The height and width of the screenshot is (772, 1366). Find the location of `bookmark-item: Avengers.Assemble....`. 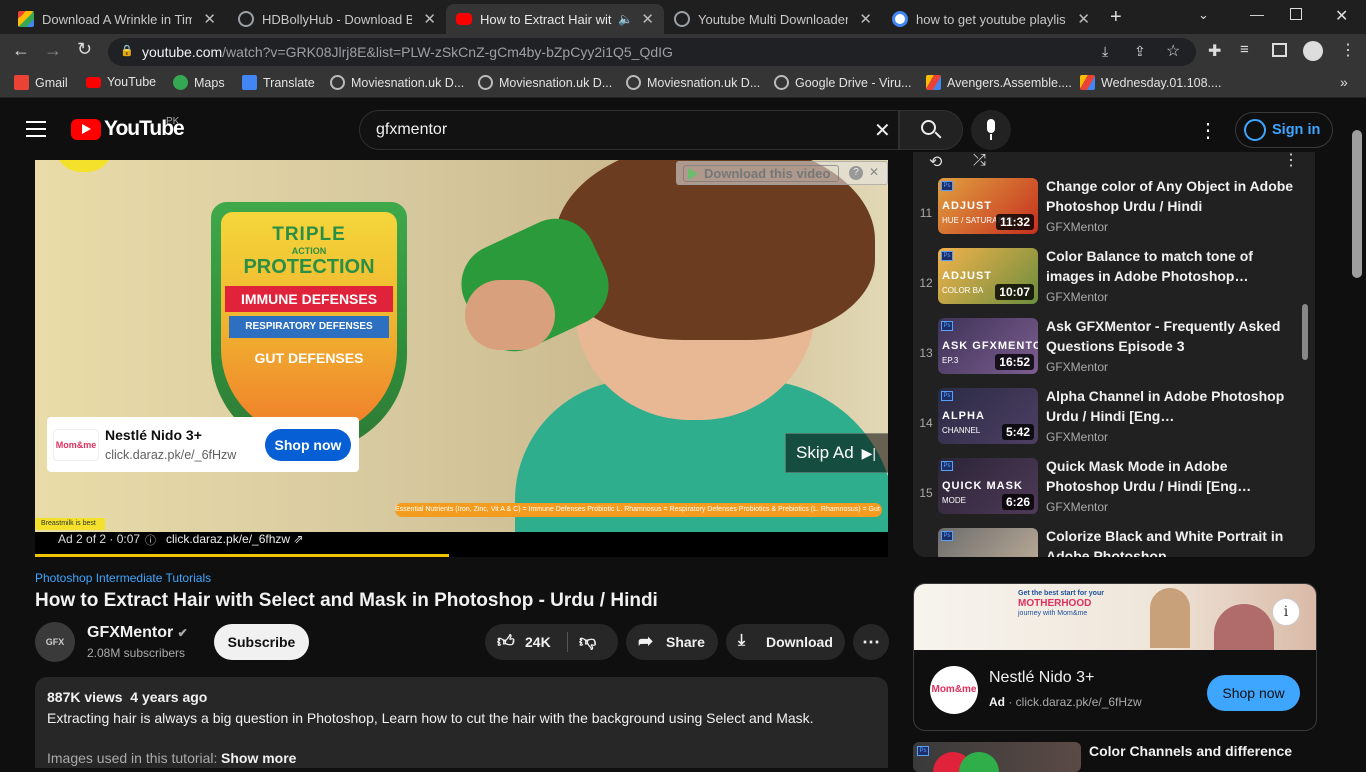

bookmark-item: Avengers.Assemble.... is located at coordinates (999, 82).